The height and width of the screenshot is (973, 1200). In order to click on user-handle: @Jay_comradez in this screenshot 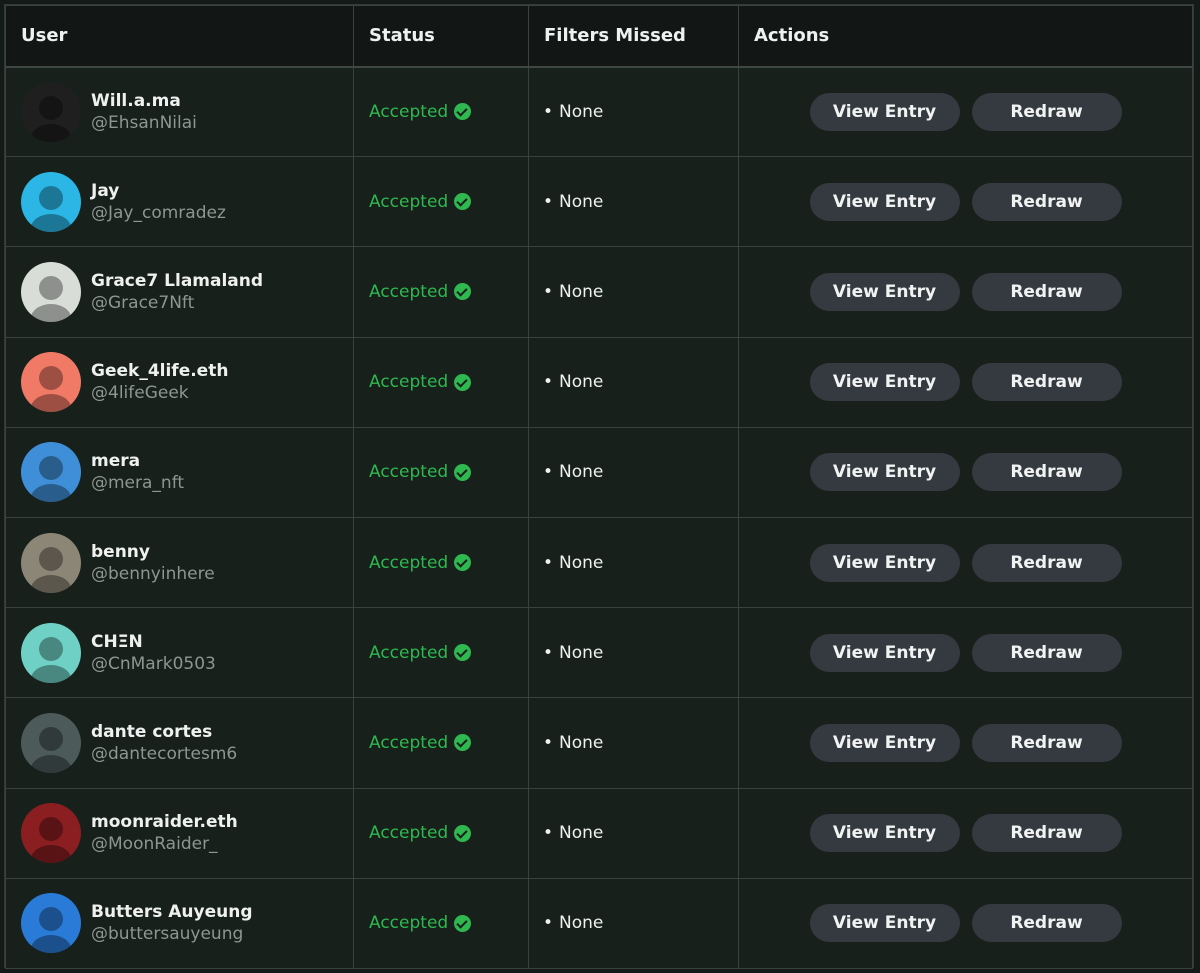, I will do `click(158, 213)`.